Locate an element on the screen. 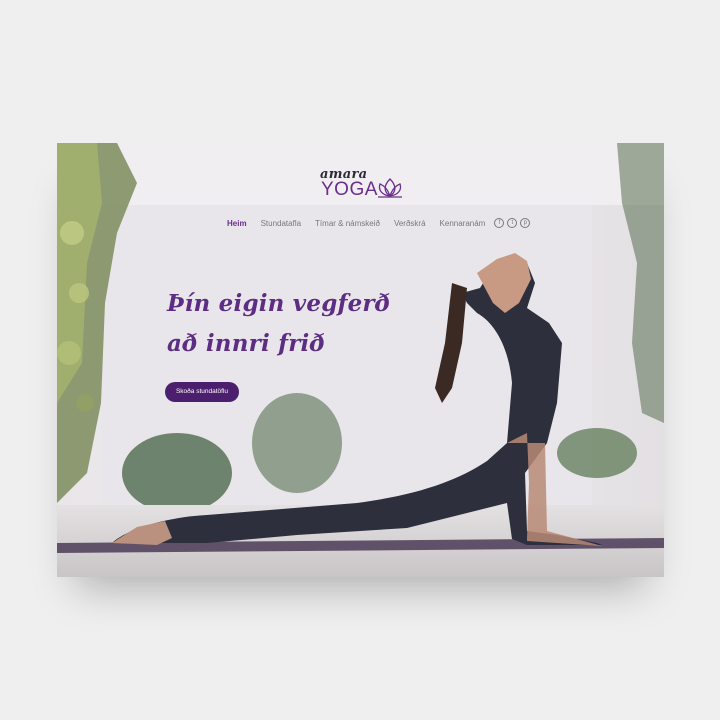 This screenshot has width=720, height=720. nav-item-teacher-training: Kennaranám is located at coordinates (463, 223).